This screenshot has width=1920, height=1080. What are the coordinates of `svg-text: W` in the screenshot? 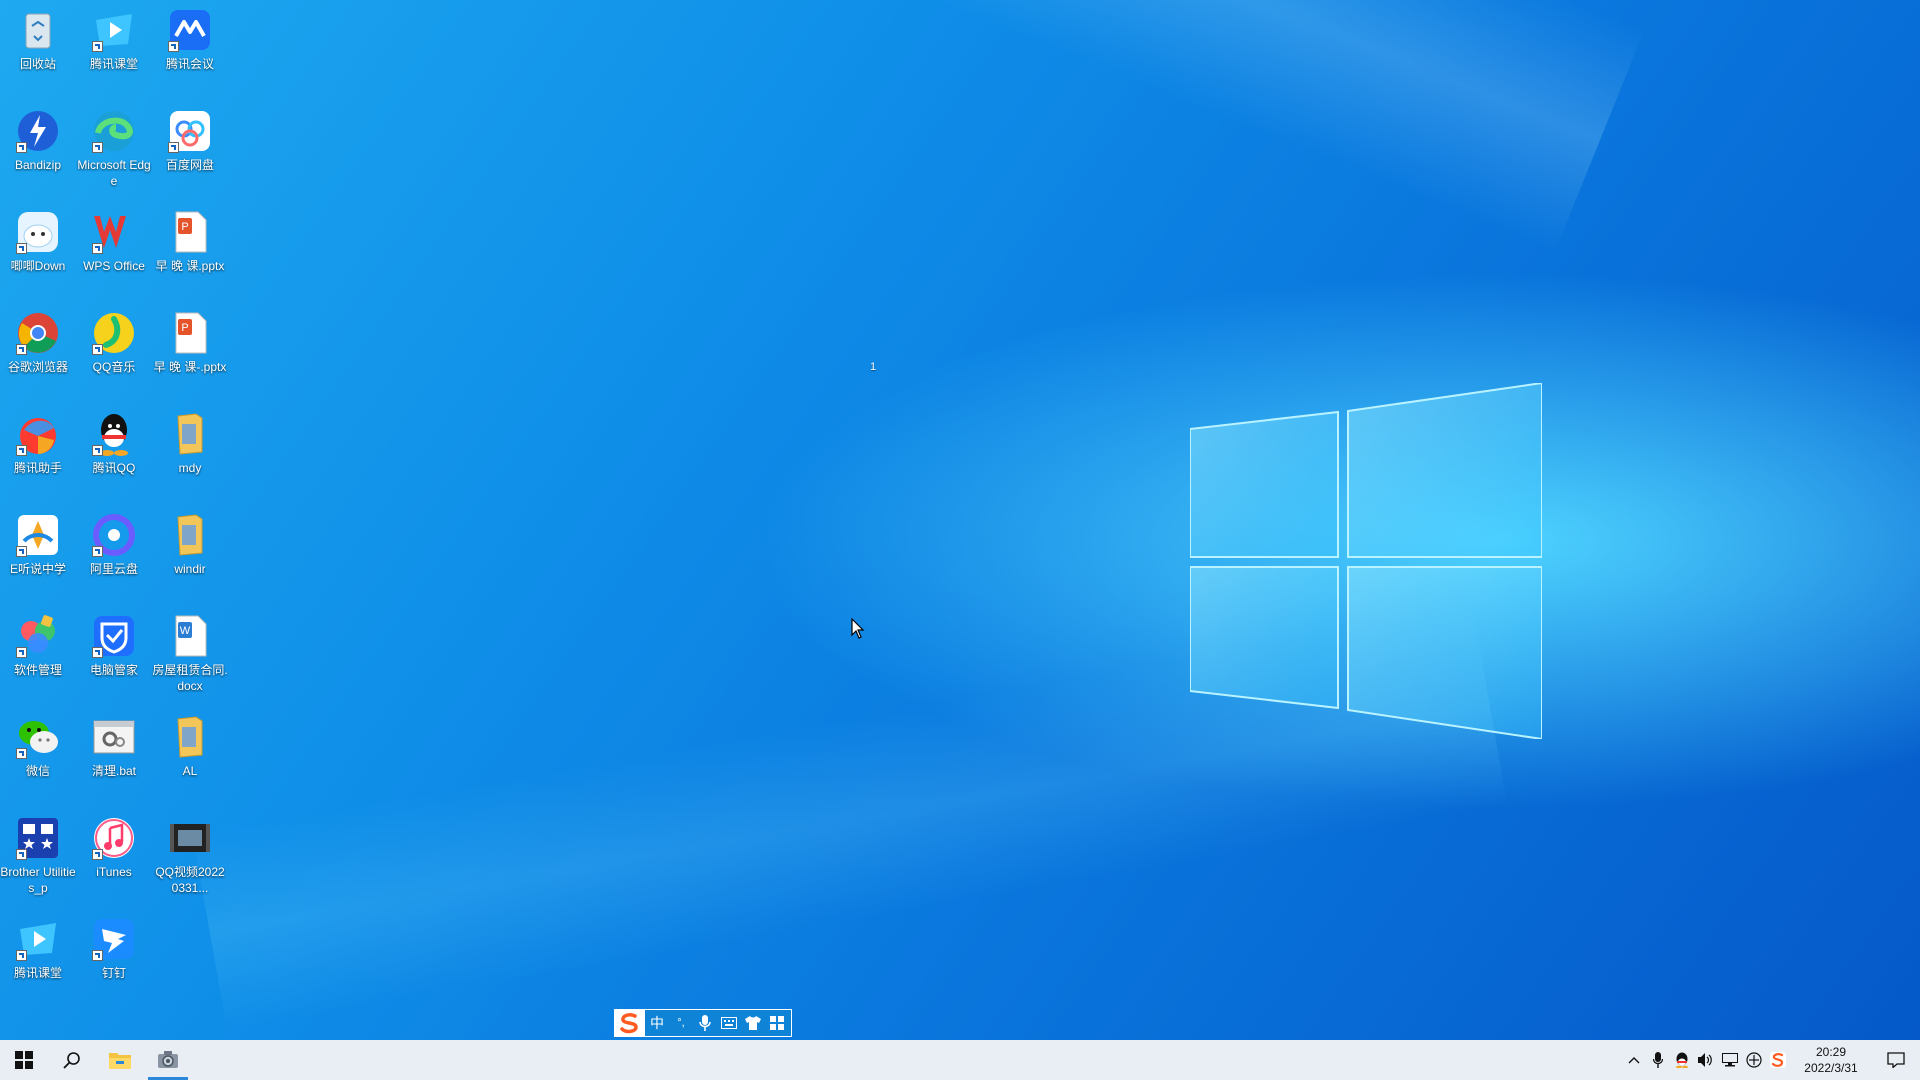 It's located at (185, 631).